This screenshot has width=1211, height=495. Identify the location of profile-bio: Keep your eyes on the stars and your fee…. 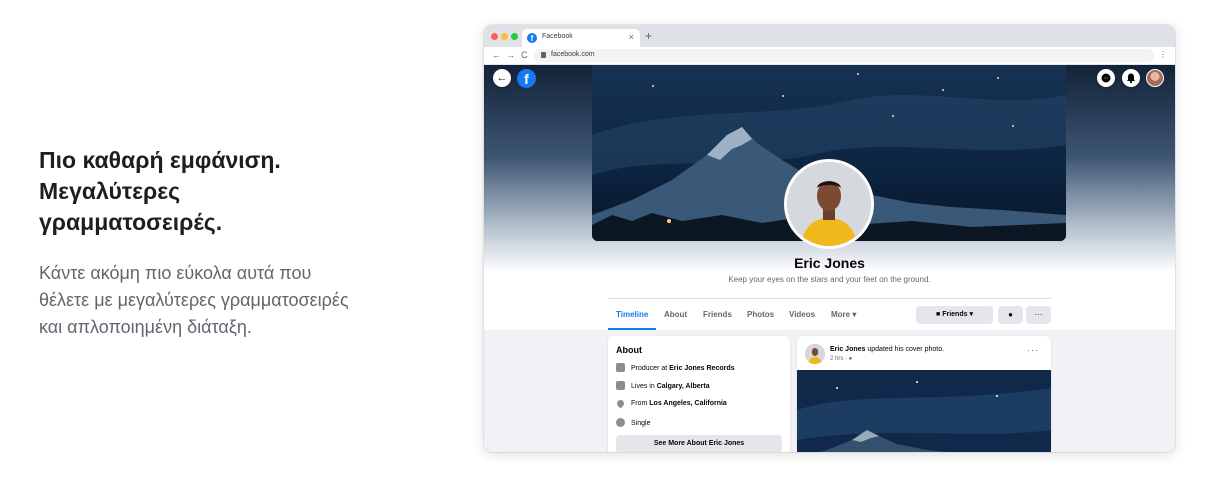
(829, 279).